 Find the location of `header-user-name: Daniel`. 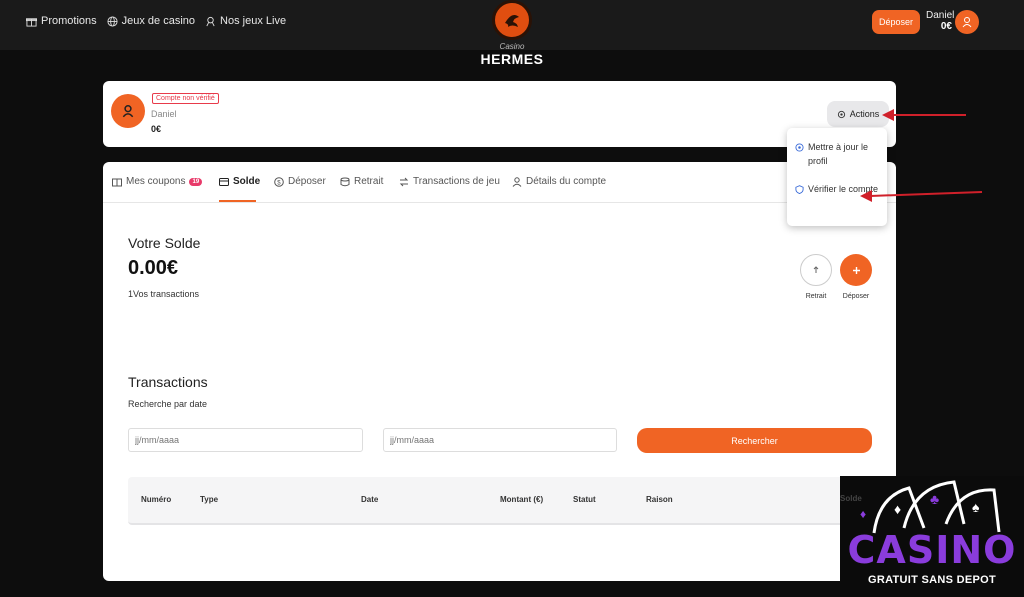

header-user-name: Daniel is located at coordinates (940, 15).